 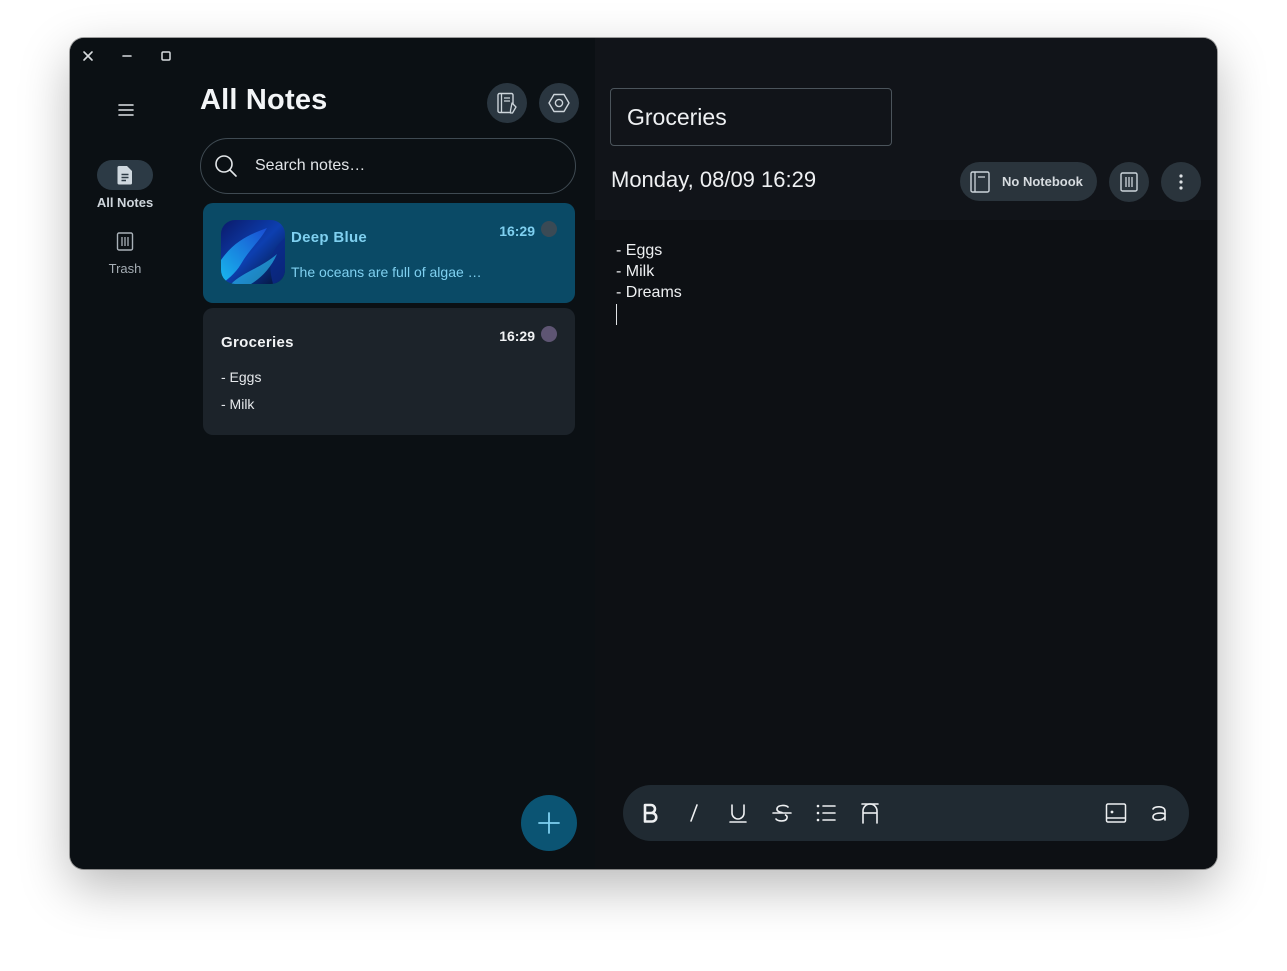 I want to click on bullet-list-button, so click(x=826, y=813).